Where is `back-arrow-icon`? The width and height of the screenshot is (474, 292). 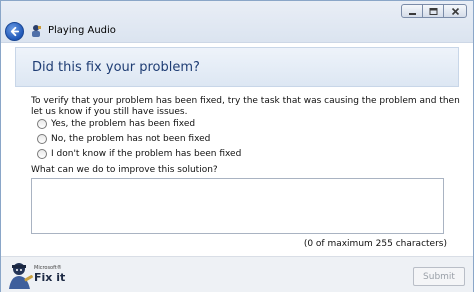
back-arrow-icon is located at coordinates (15, 31).